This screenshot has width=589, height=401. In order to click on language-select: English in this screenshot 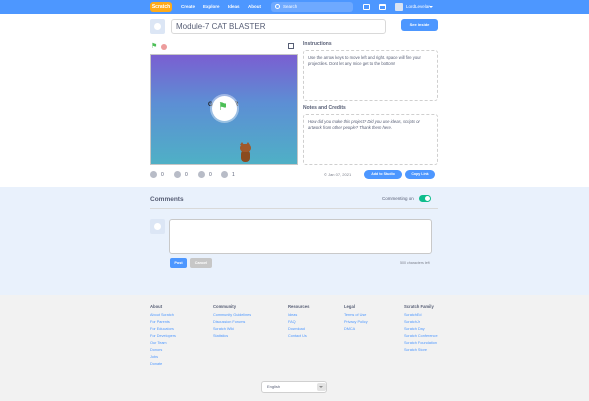, I will do `click(294, 387)`.